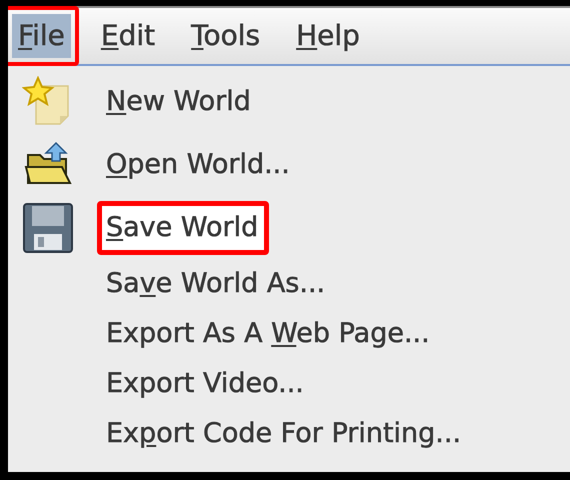  Describe the element at coordinates (128, 36) in the screenshot. I see `menu-title: Edit` at that location.